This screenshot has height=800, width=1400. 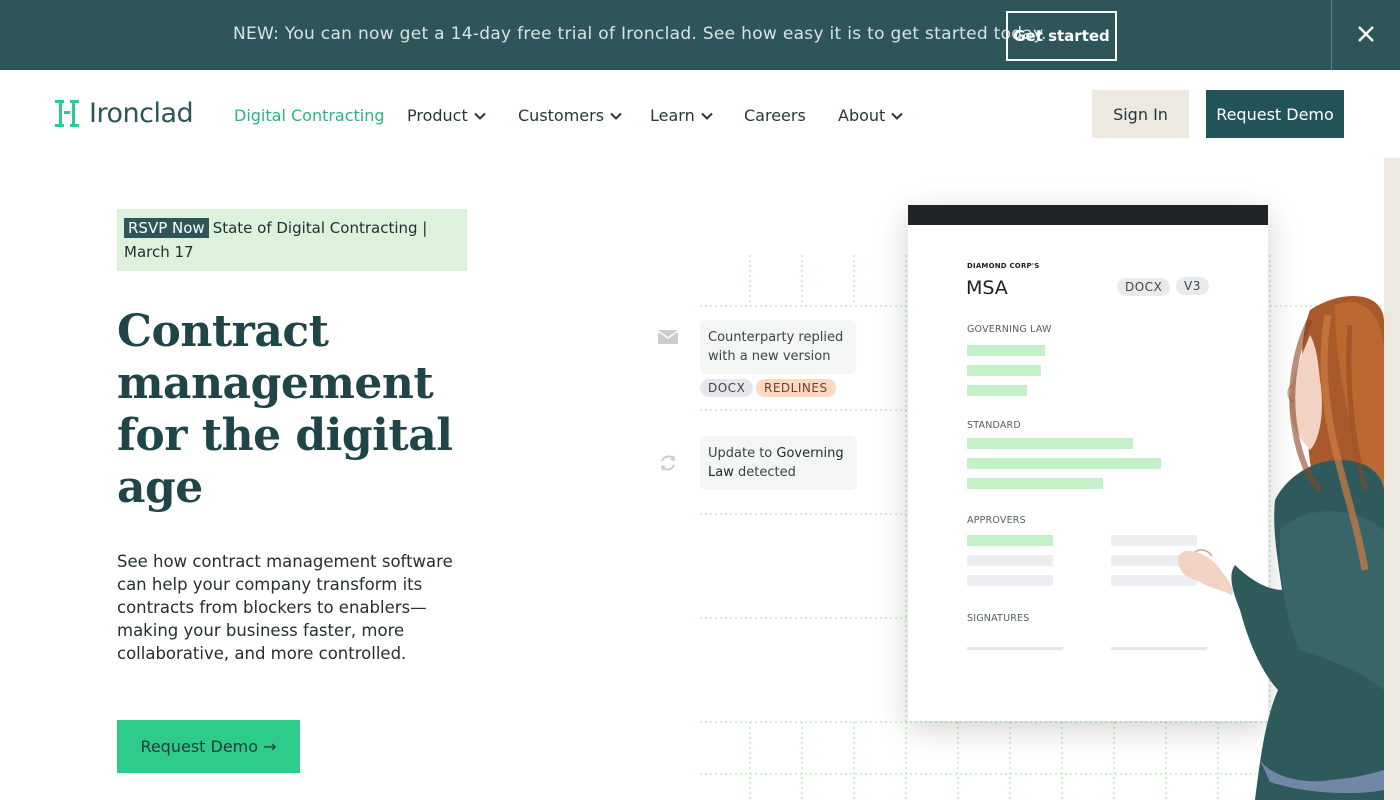 I want to click on document-title: MSA, so click(x=987, y=288).